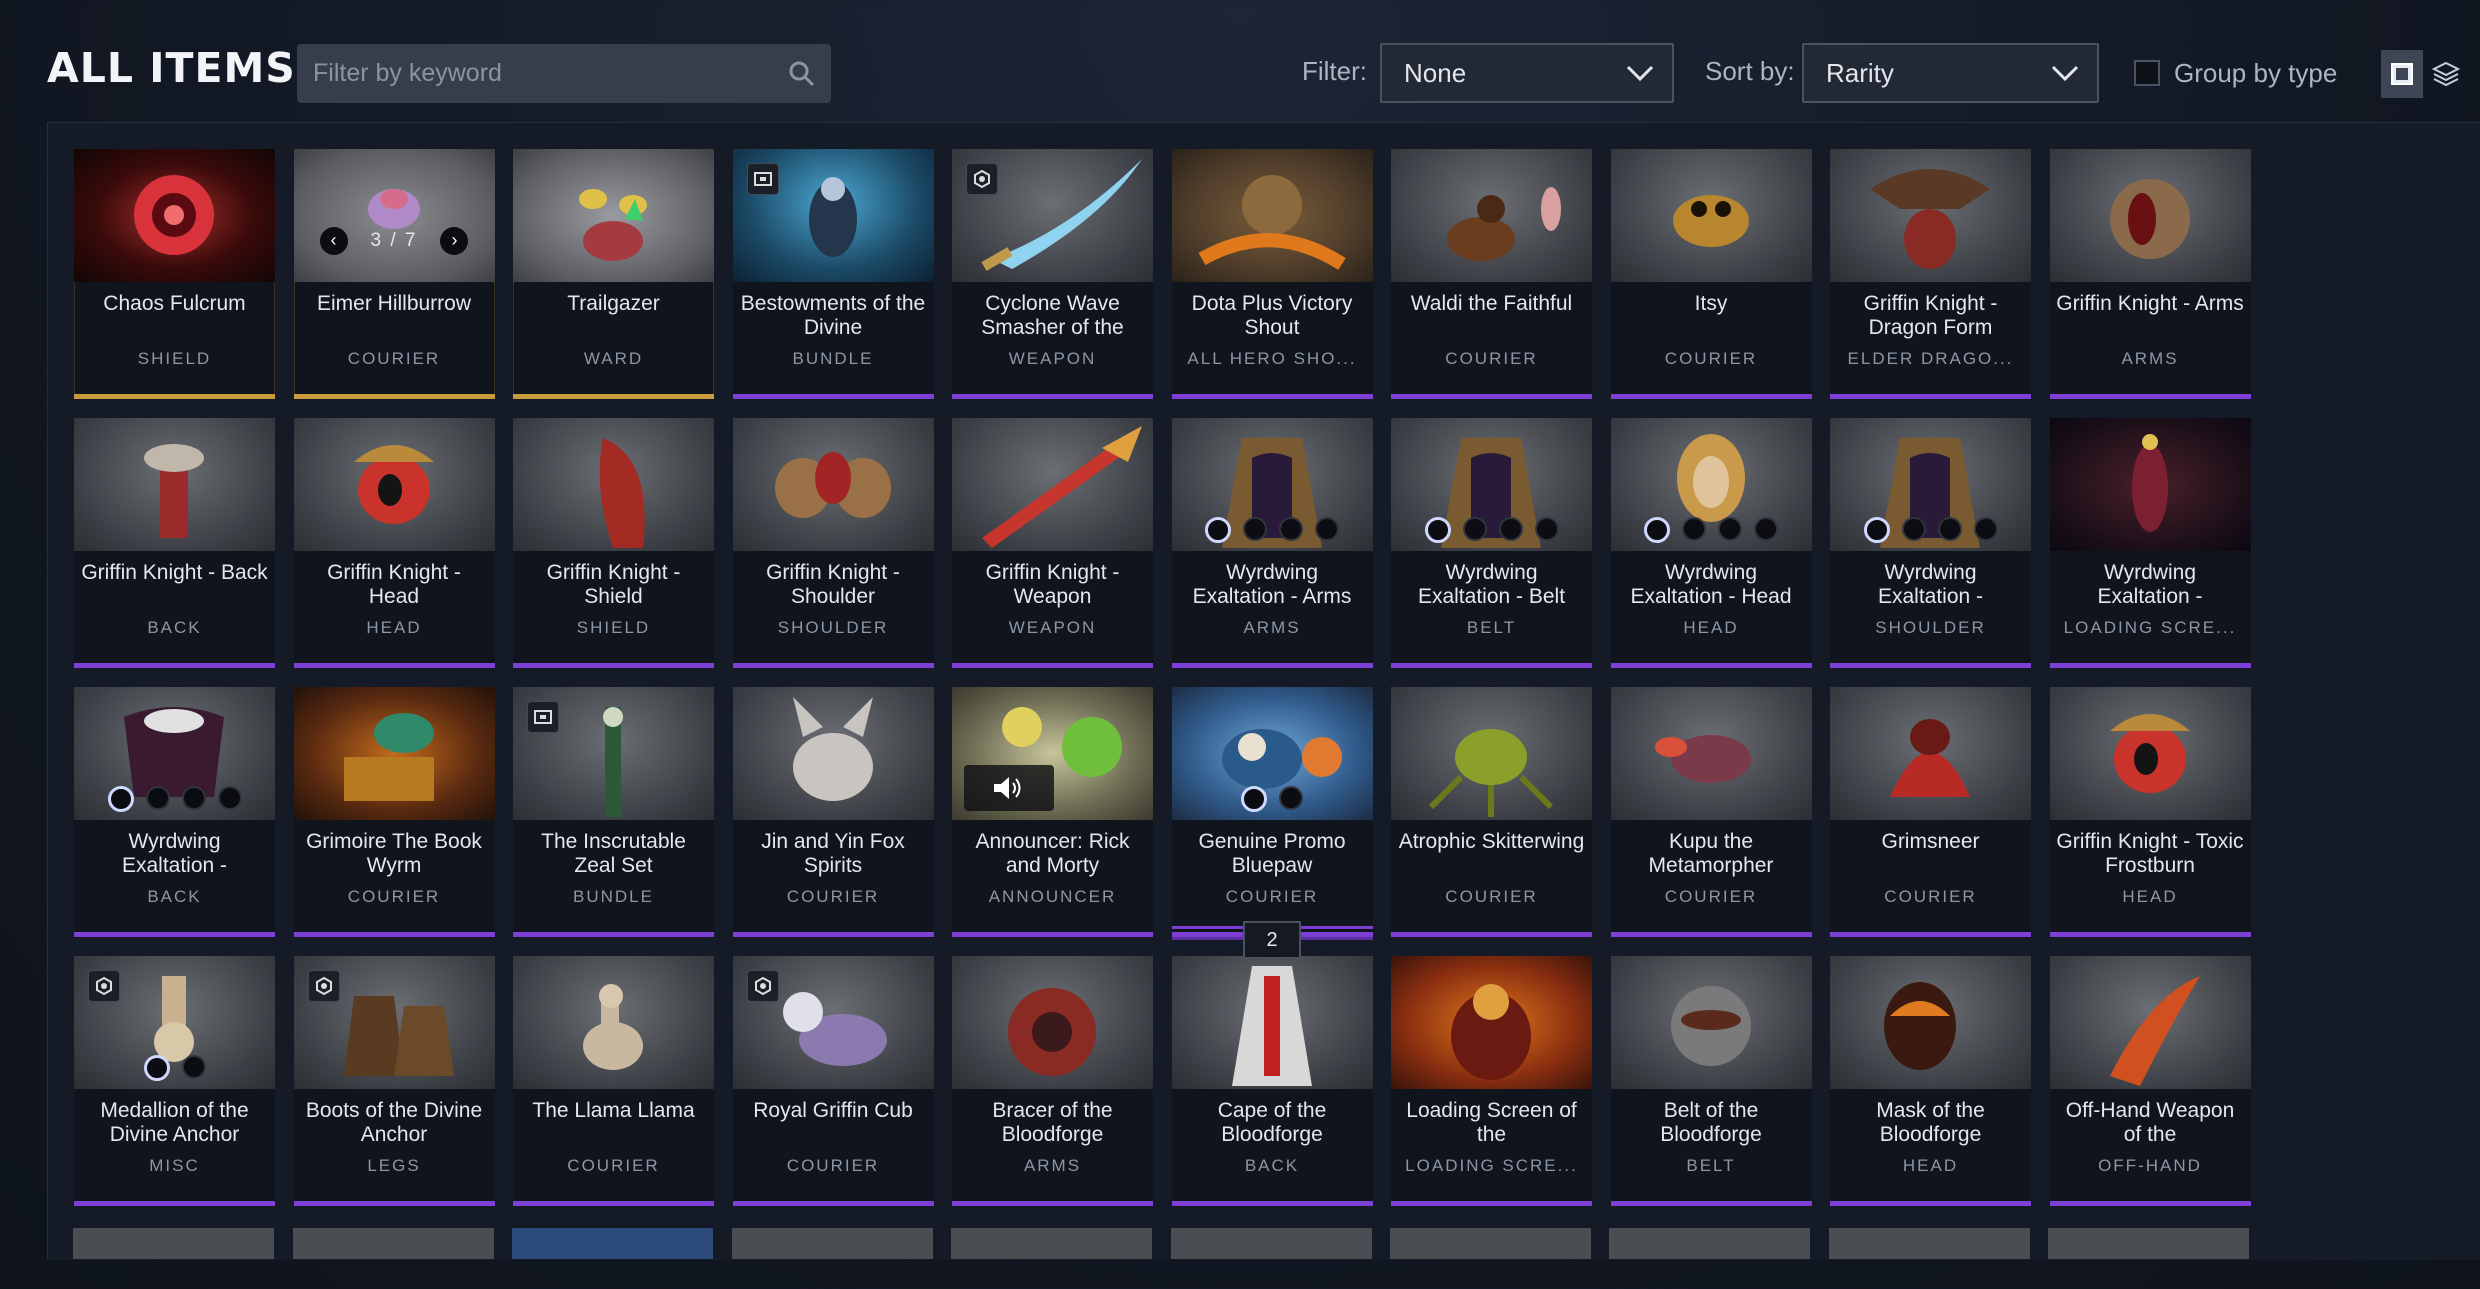 Image resolution: width=2480 pixels, height=1289 pixels. Describe the element at coordinates (1052, 812) in the screenshot. I see `item-card: Announcer: Rick and Morty ANNOUNCER` at that location.